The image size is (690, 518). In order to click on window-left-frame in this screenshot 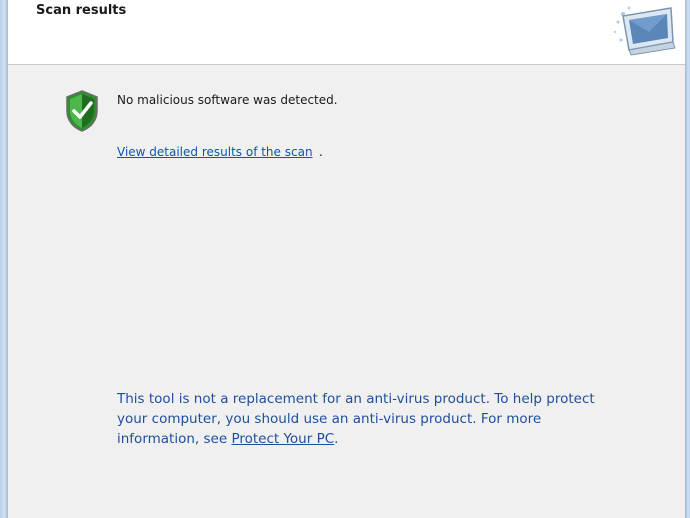, I will do `click(4, 259)`.